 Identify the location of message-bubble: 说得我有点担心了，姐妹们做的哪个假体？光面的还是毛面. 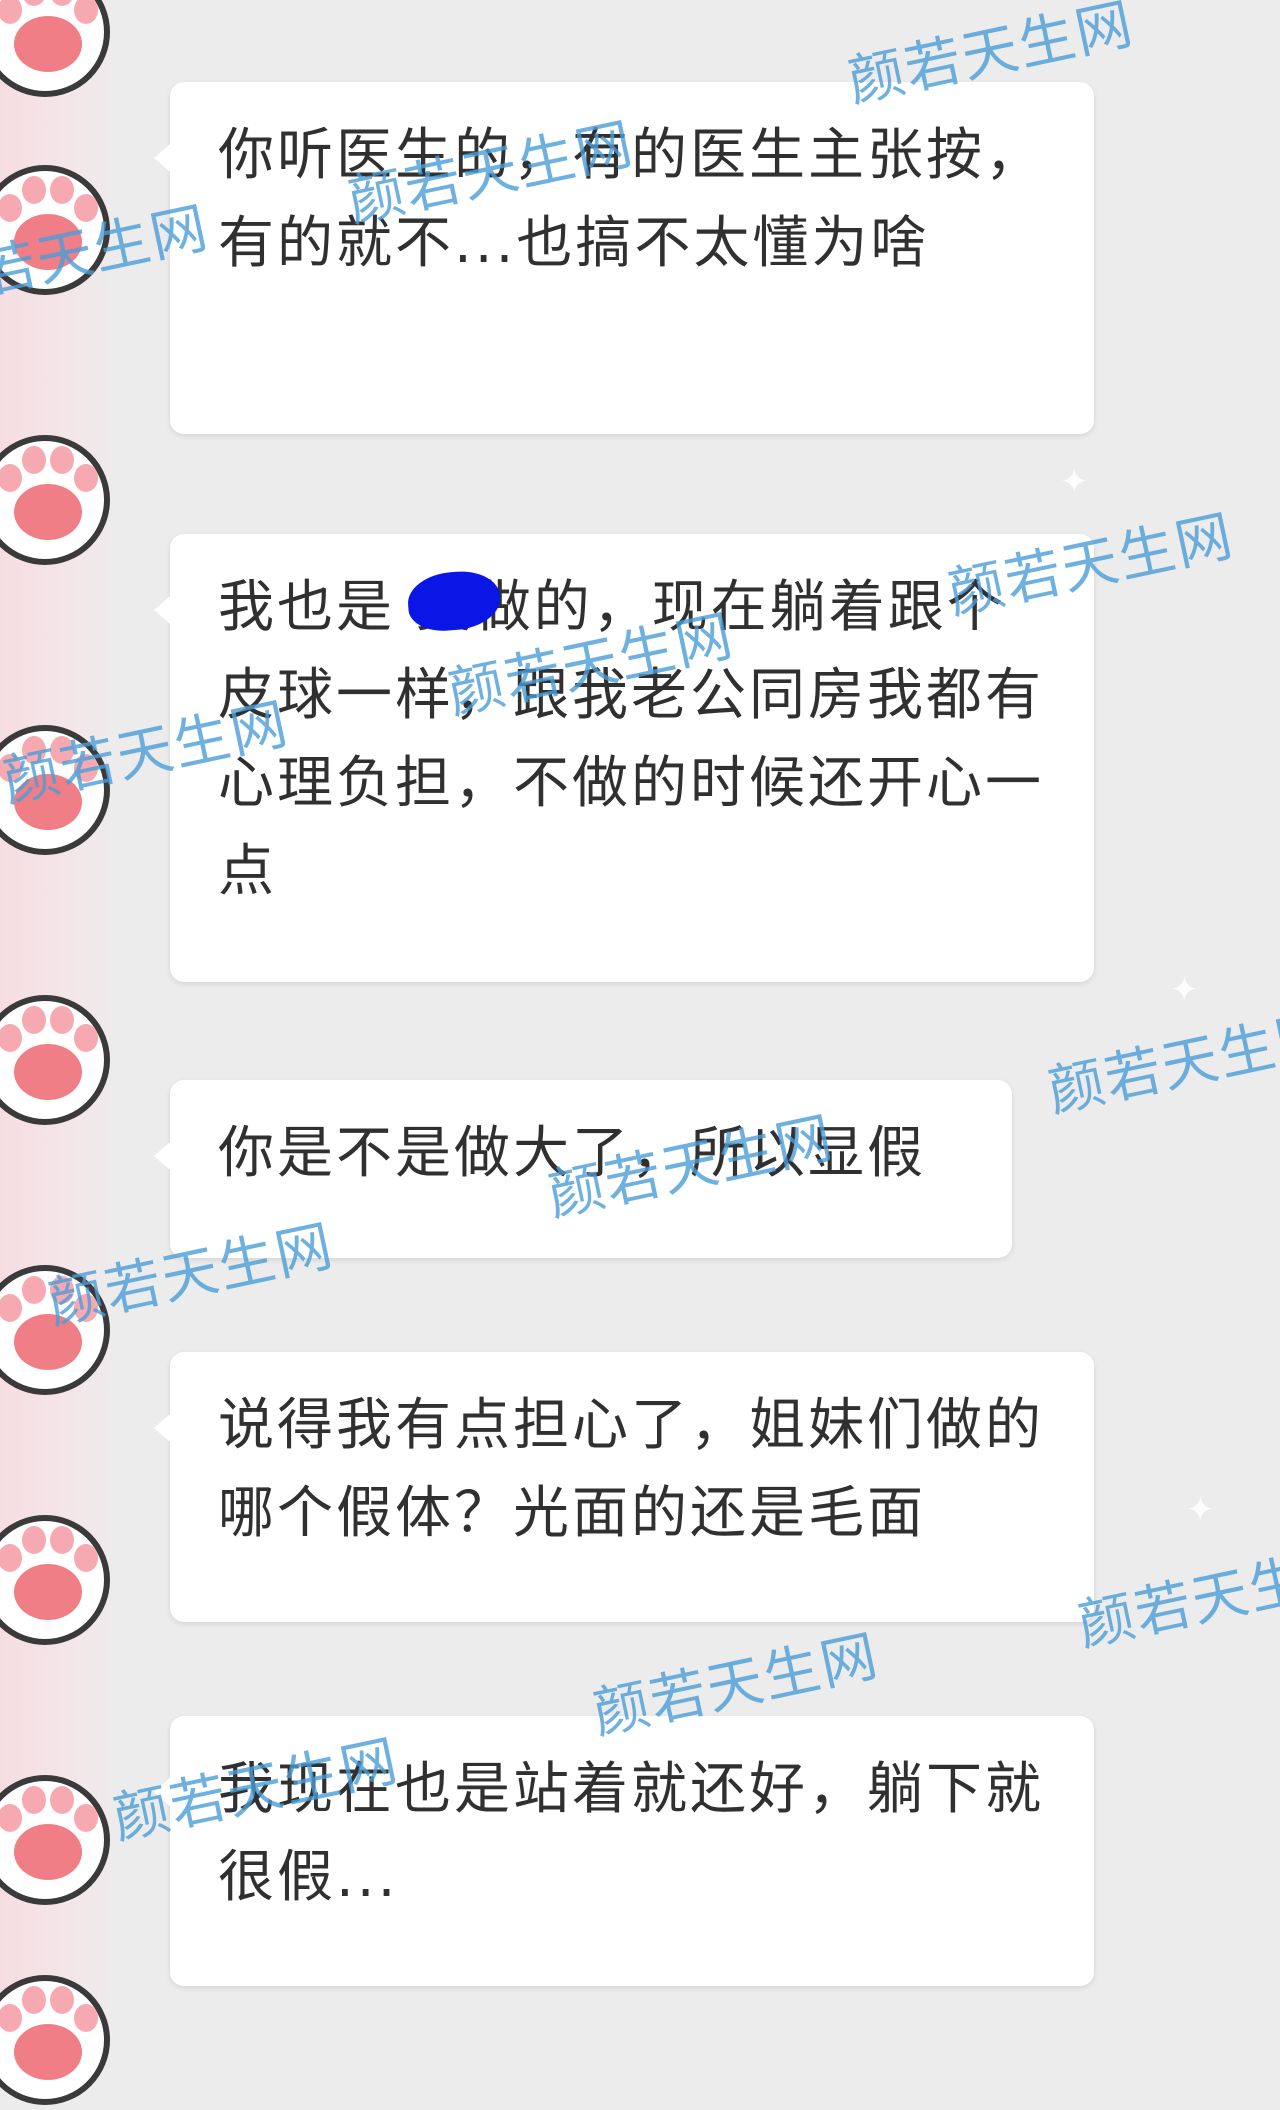
(624, 1487).